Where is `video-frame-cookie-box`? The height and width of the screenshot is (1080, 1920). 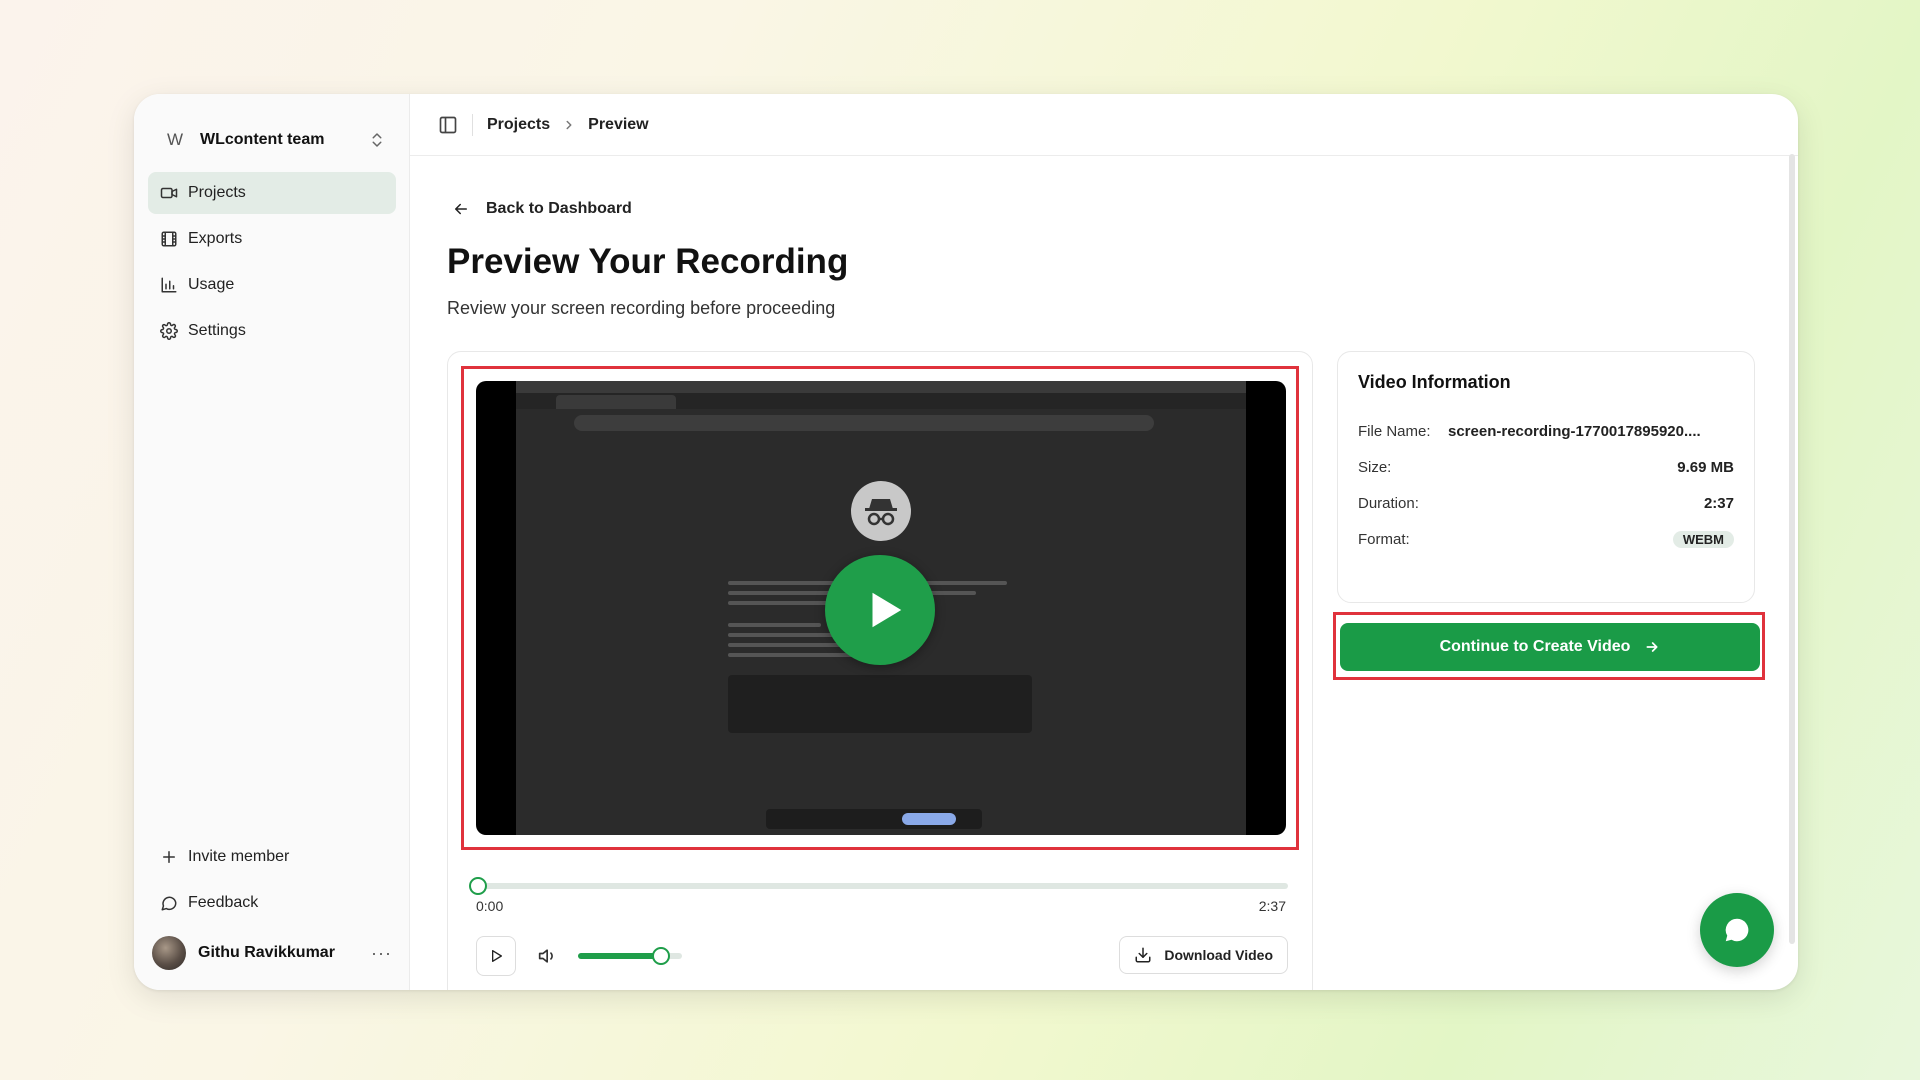
video-frame-cookie-box is located at coordinates (880, 704).